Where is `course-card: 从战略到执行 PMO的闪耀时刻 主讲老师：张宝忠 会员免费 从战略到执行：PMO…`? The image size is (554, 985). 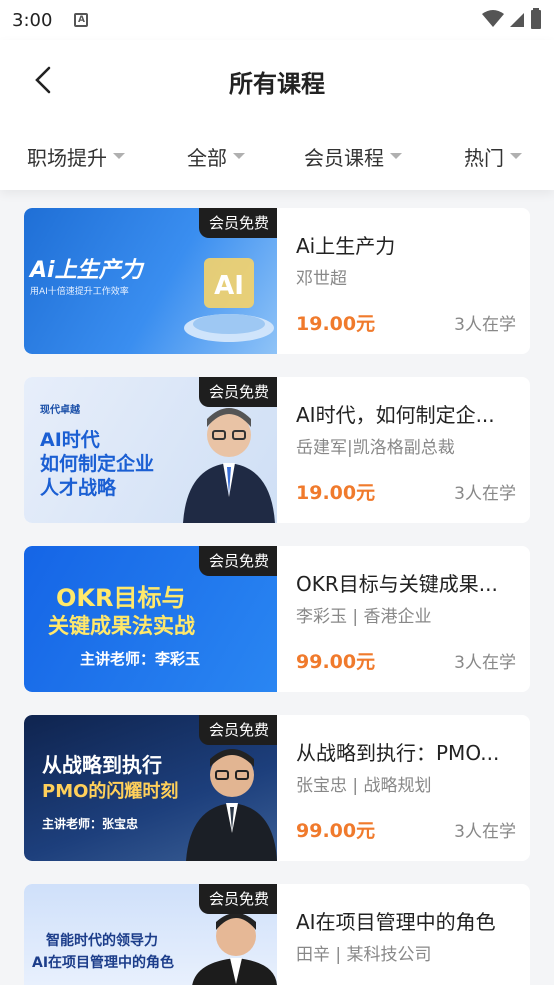
course-card: 从战略到执行 PMO的闪耀时刻 主讲老师：张宝忠 会员免费 从战略到执行：PMO… is located at coordinates (277, 788).